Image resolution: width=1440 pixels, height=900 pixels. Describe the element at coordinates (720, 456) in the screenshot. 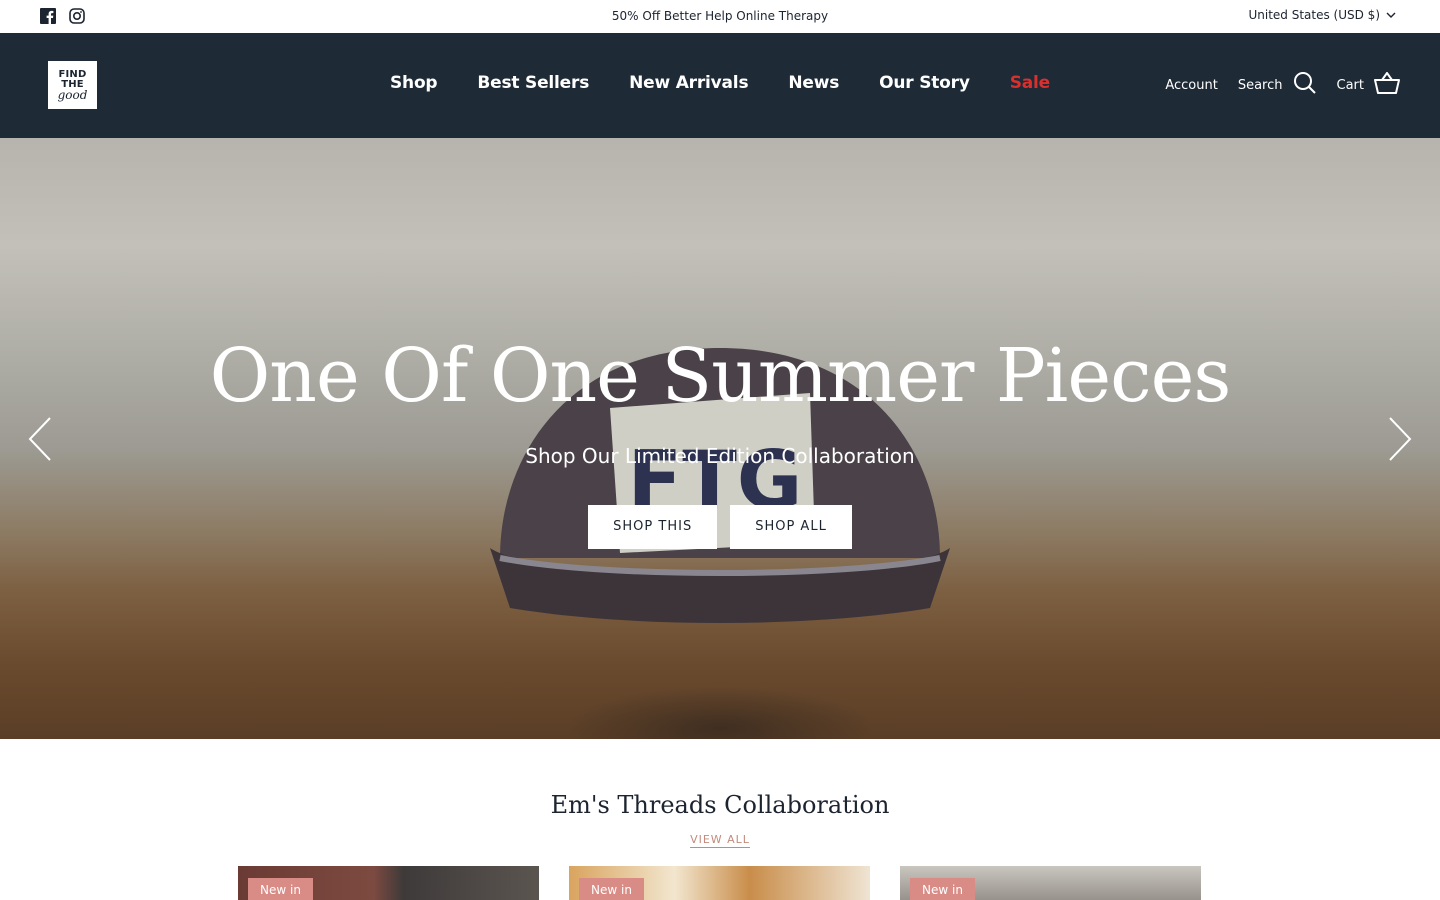

I see `hero-subtitle: Shop Our Limited Edition Collaboration` at that location.